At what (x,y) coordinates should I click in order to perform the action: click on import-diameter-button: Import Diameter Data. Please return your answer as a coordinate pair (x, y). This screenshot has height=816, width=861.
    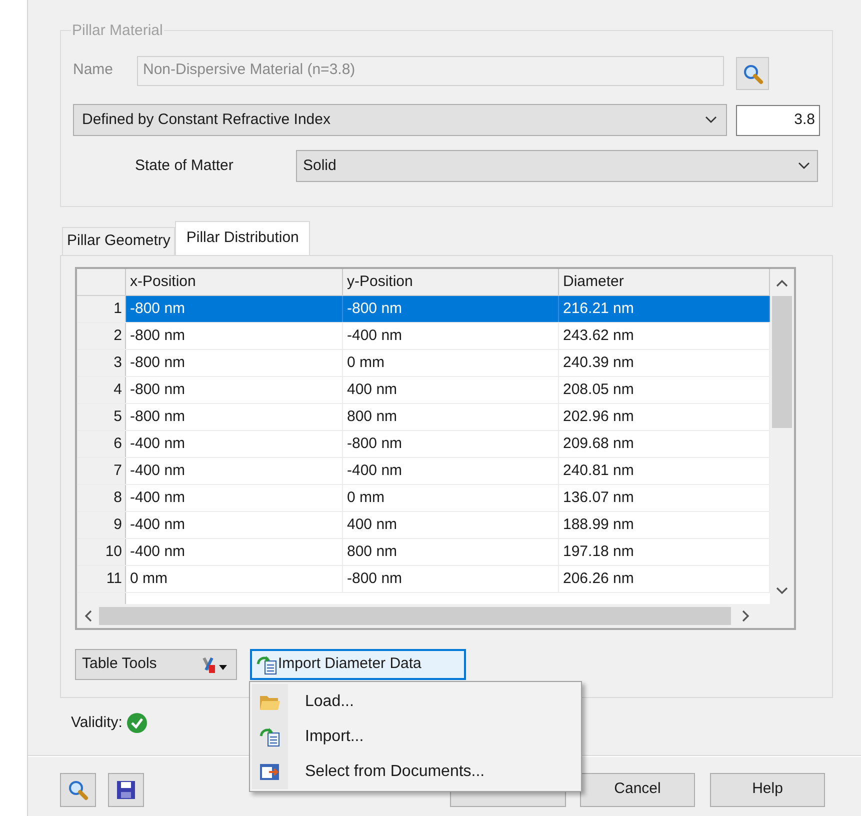
    Looking at the image, I should click on (358, 664).